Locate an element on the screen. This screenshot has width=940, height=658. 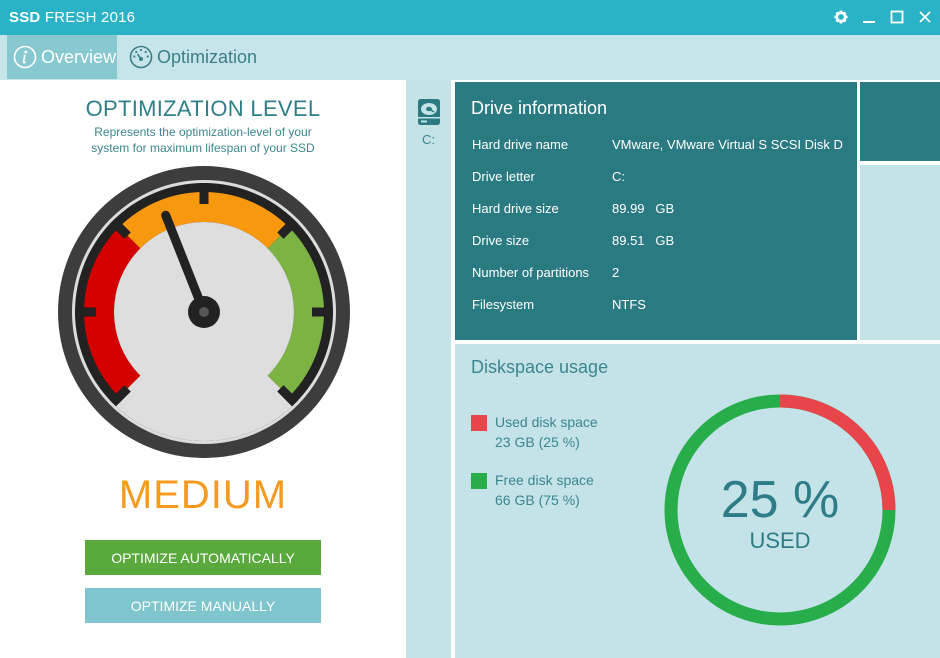
drive-information-title: Drive information is located at coordinates (539, 108).